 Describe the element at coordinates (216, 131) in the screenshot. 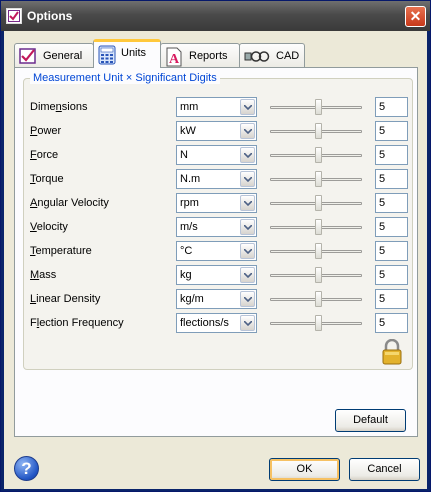

I see `unit-dropdown: kW` at that location.